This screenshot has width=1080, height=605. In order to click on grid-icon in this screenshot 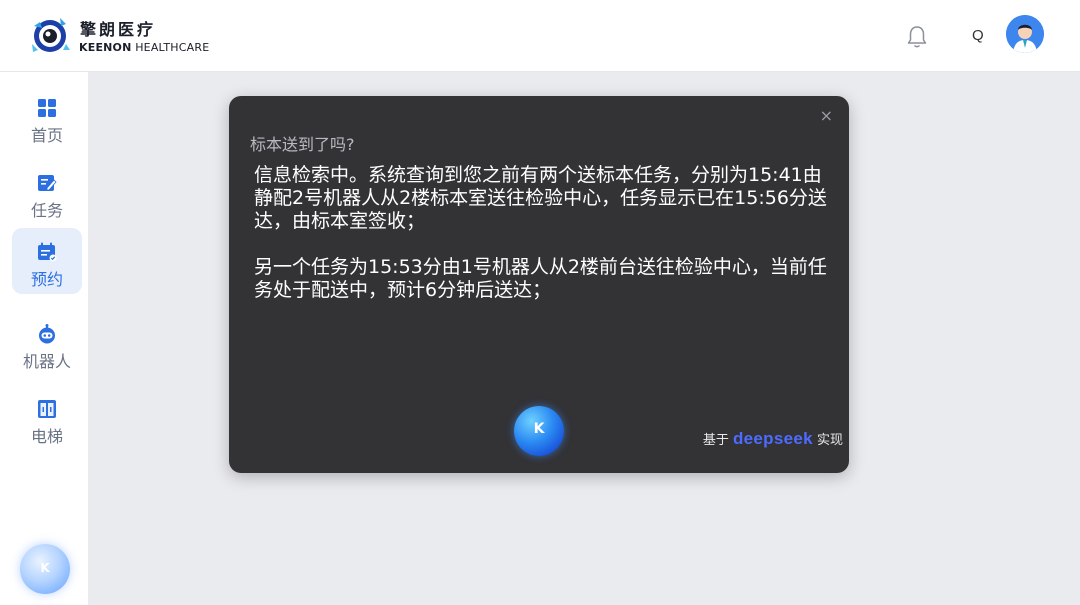, I will do `click(47, 108)`.